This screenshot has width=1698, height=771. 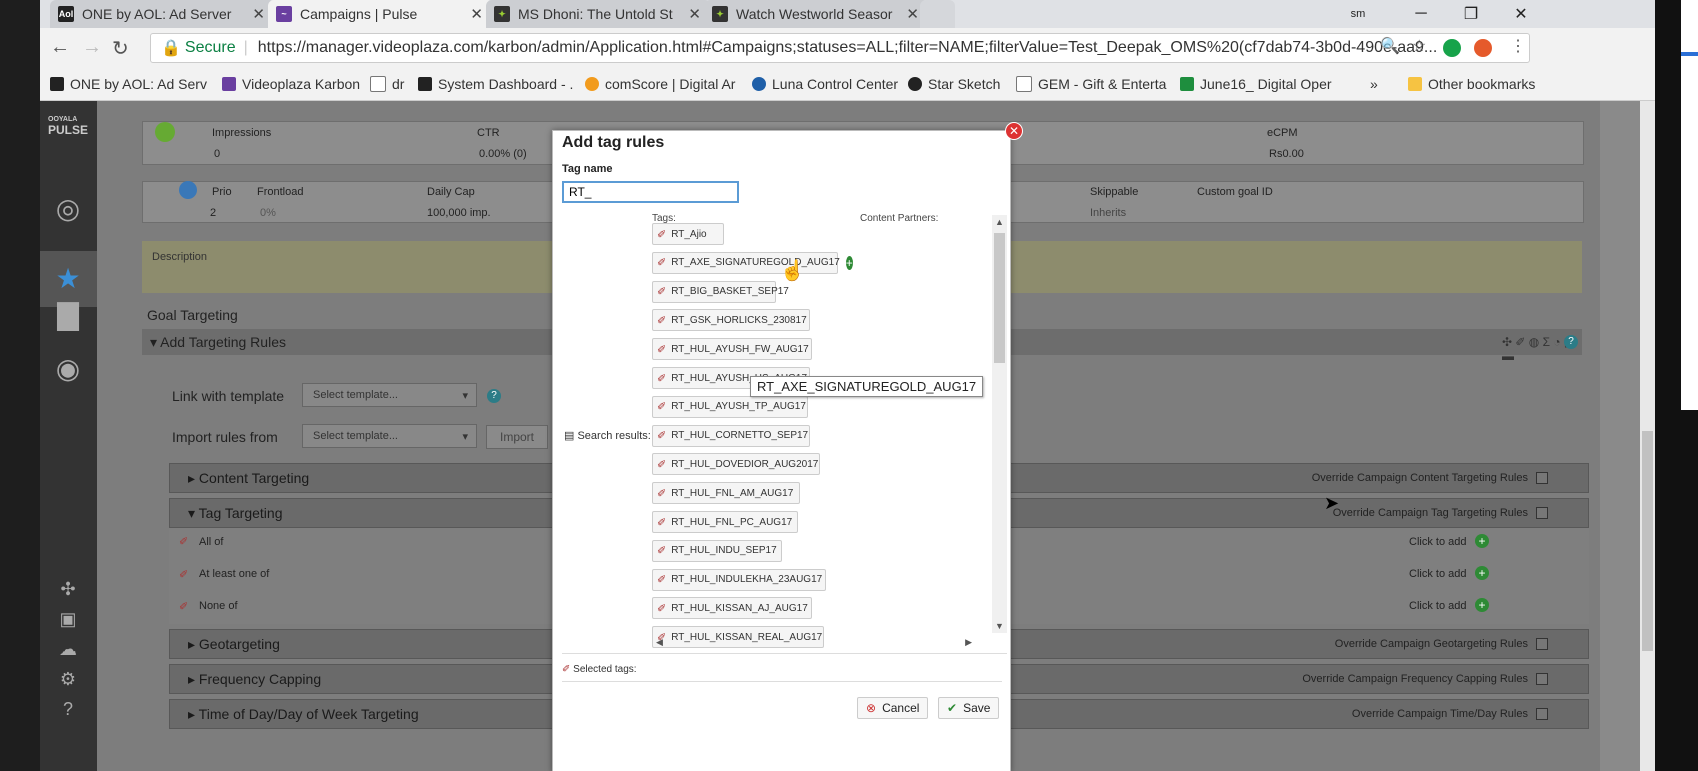 What do you see at coordinates (739, 579) in the screenshot?
I see `tag-result-item: ✐ RT_HUL_INDULEKHA_23AUG17` at bounding box center [739, 579].